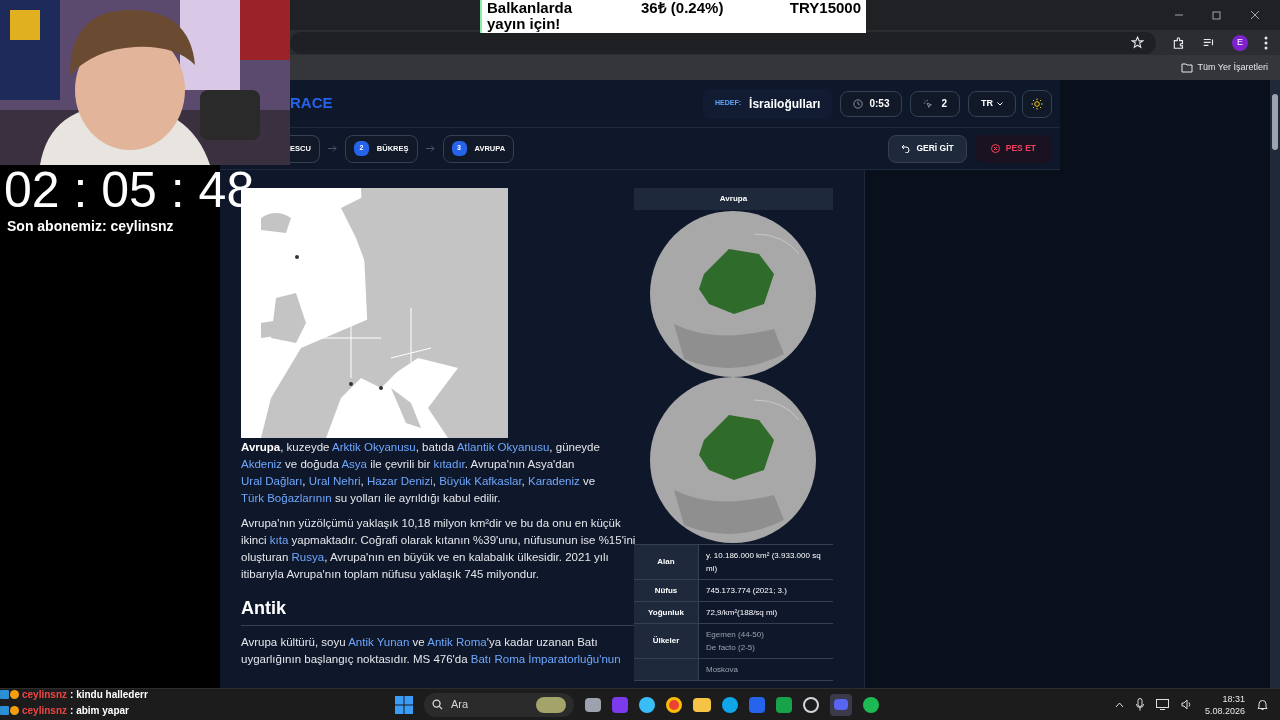 The image size is (1280, 720). Describe the element at coordinates (311, 103) in the screenshot. I see `logo-text: RACE` at that location.